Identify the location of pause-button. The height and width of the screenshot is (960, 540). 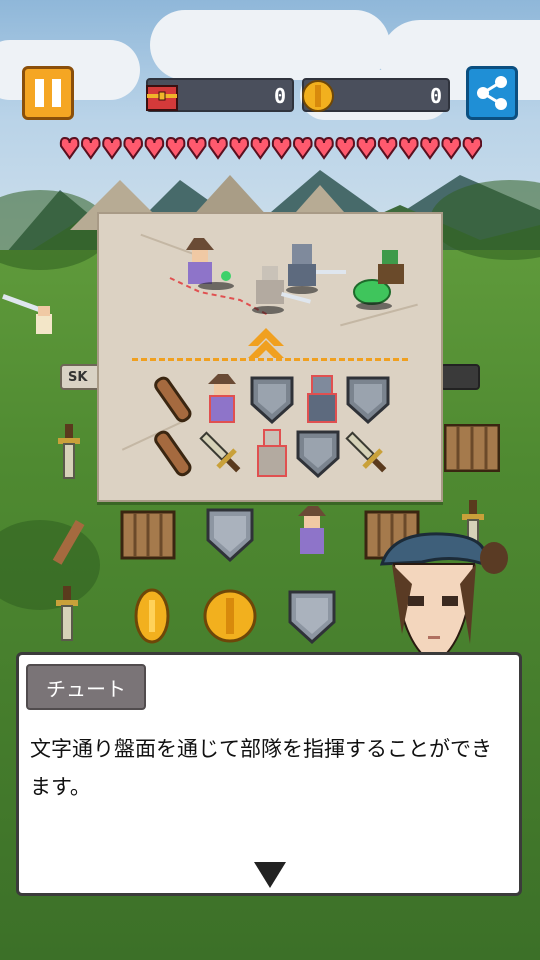
(48, 93).